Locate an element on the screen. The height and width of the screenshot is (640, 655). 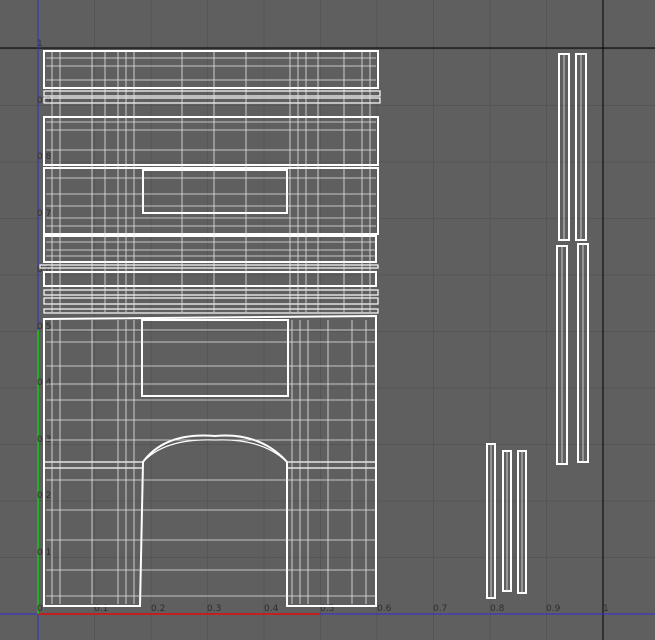
x-tick-3: 0.3 is located at coordinates (214, 609).